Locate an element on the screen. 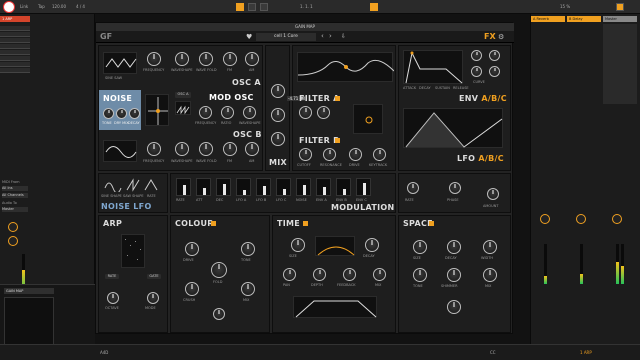  next-preset-icon: › is located at coordinates (330, 36).